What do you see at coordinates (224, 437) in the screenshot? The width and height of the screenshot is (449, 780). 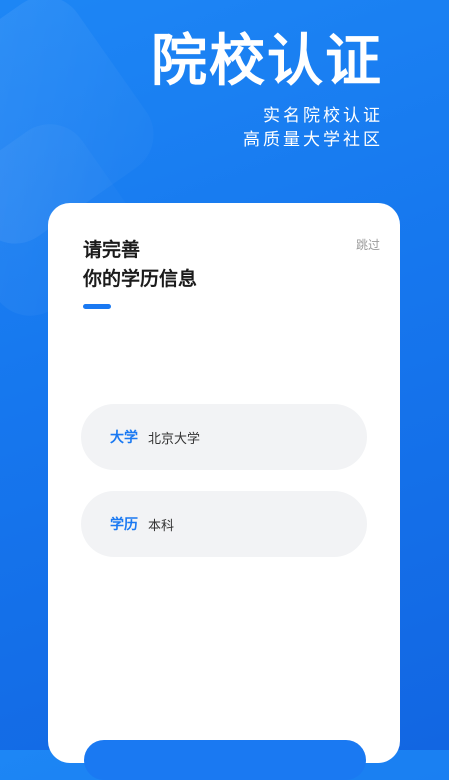 I see `university-field: 大学 北京大学` at bounding box center [224, 437].